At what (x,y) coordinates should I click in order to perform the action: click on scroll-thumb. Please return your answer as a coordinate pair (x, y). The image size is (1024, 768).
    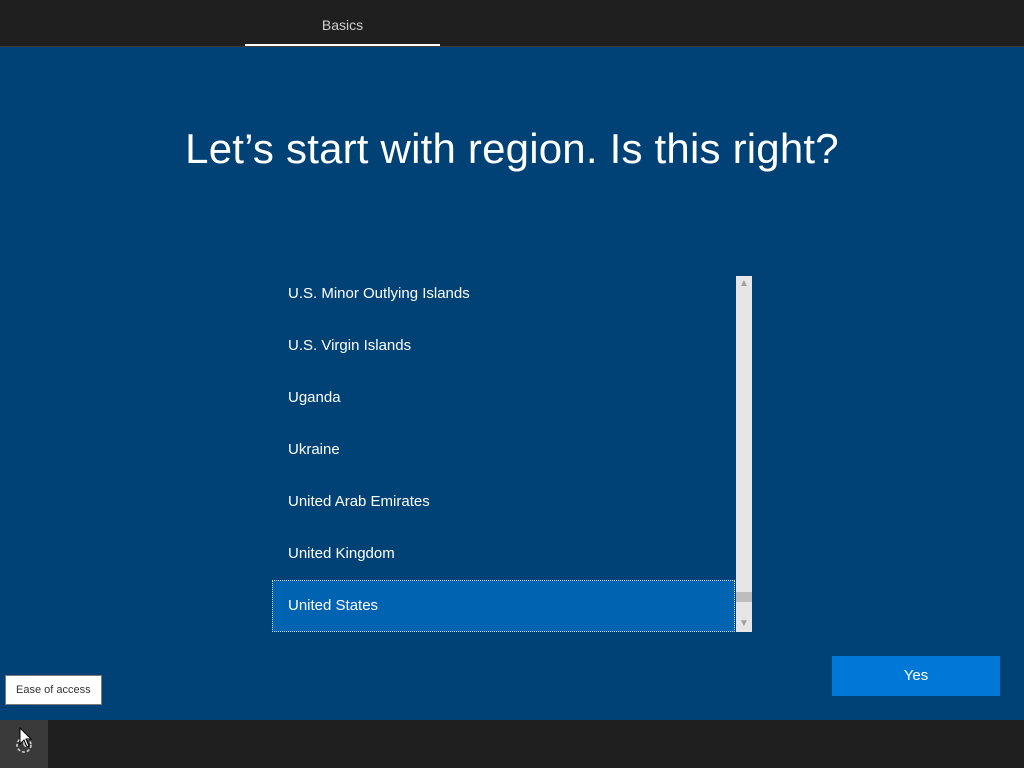
    Looking at the image, I should click on (744, 597).